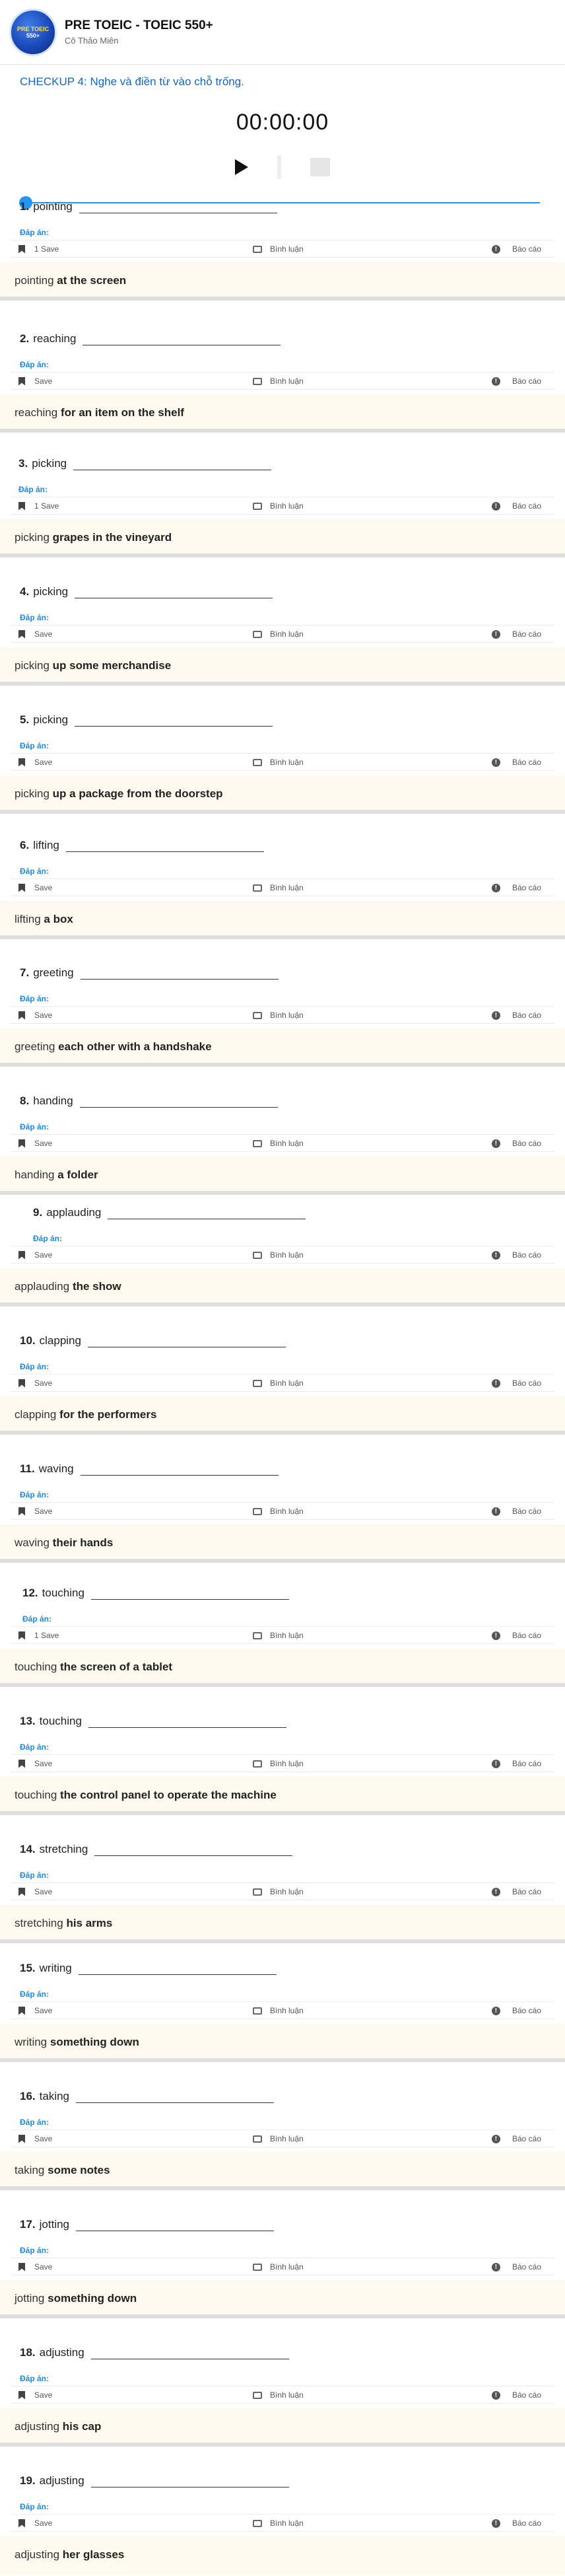  I want to click on answer-phrase: up some merchandise, so click(112, 666).